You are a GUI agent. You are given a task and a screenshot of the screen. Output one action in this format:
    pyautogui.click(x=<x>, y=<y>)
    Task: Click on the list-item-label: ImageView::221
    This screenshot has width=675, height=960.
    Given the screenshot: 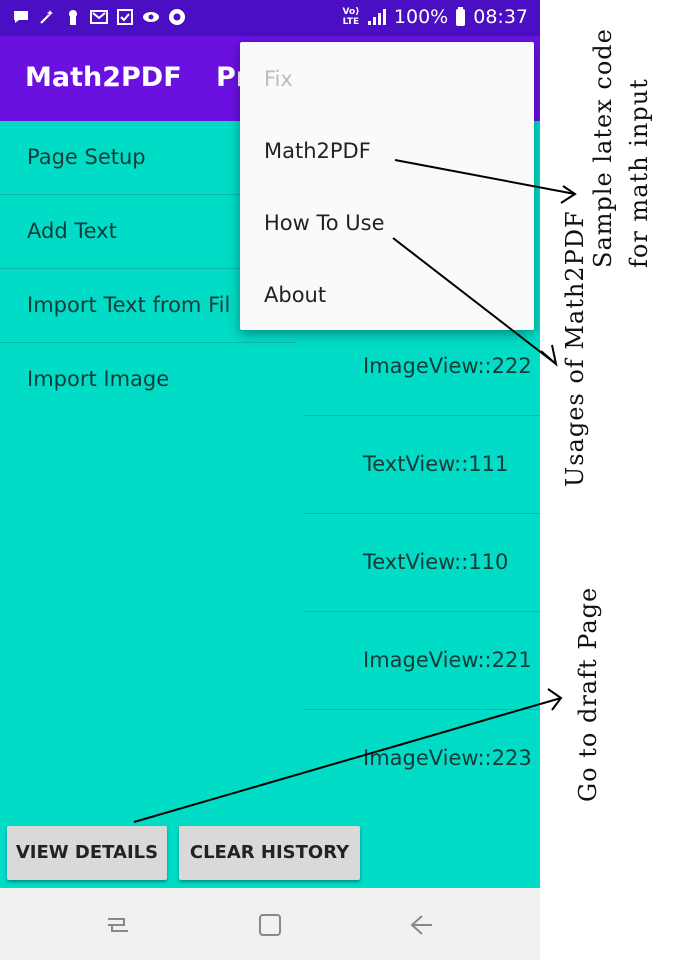 What is the action you would take?
    pyautogui.click(x=447, y=660)
    